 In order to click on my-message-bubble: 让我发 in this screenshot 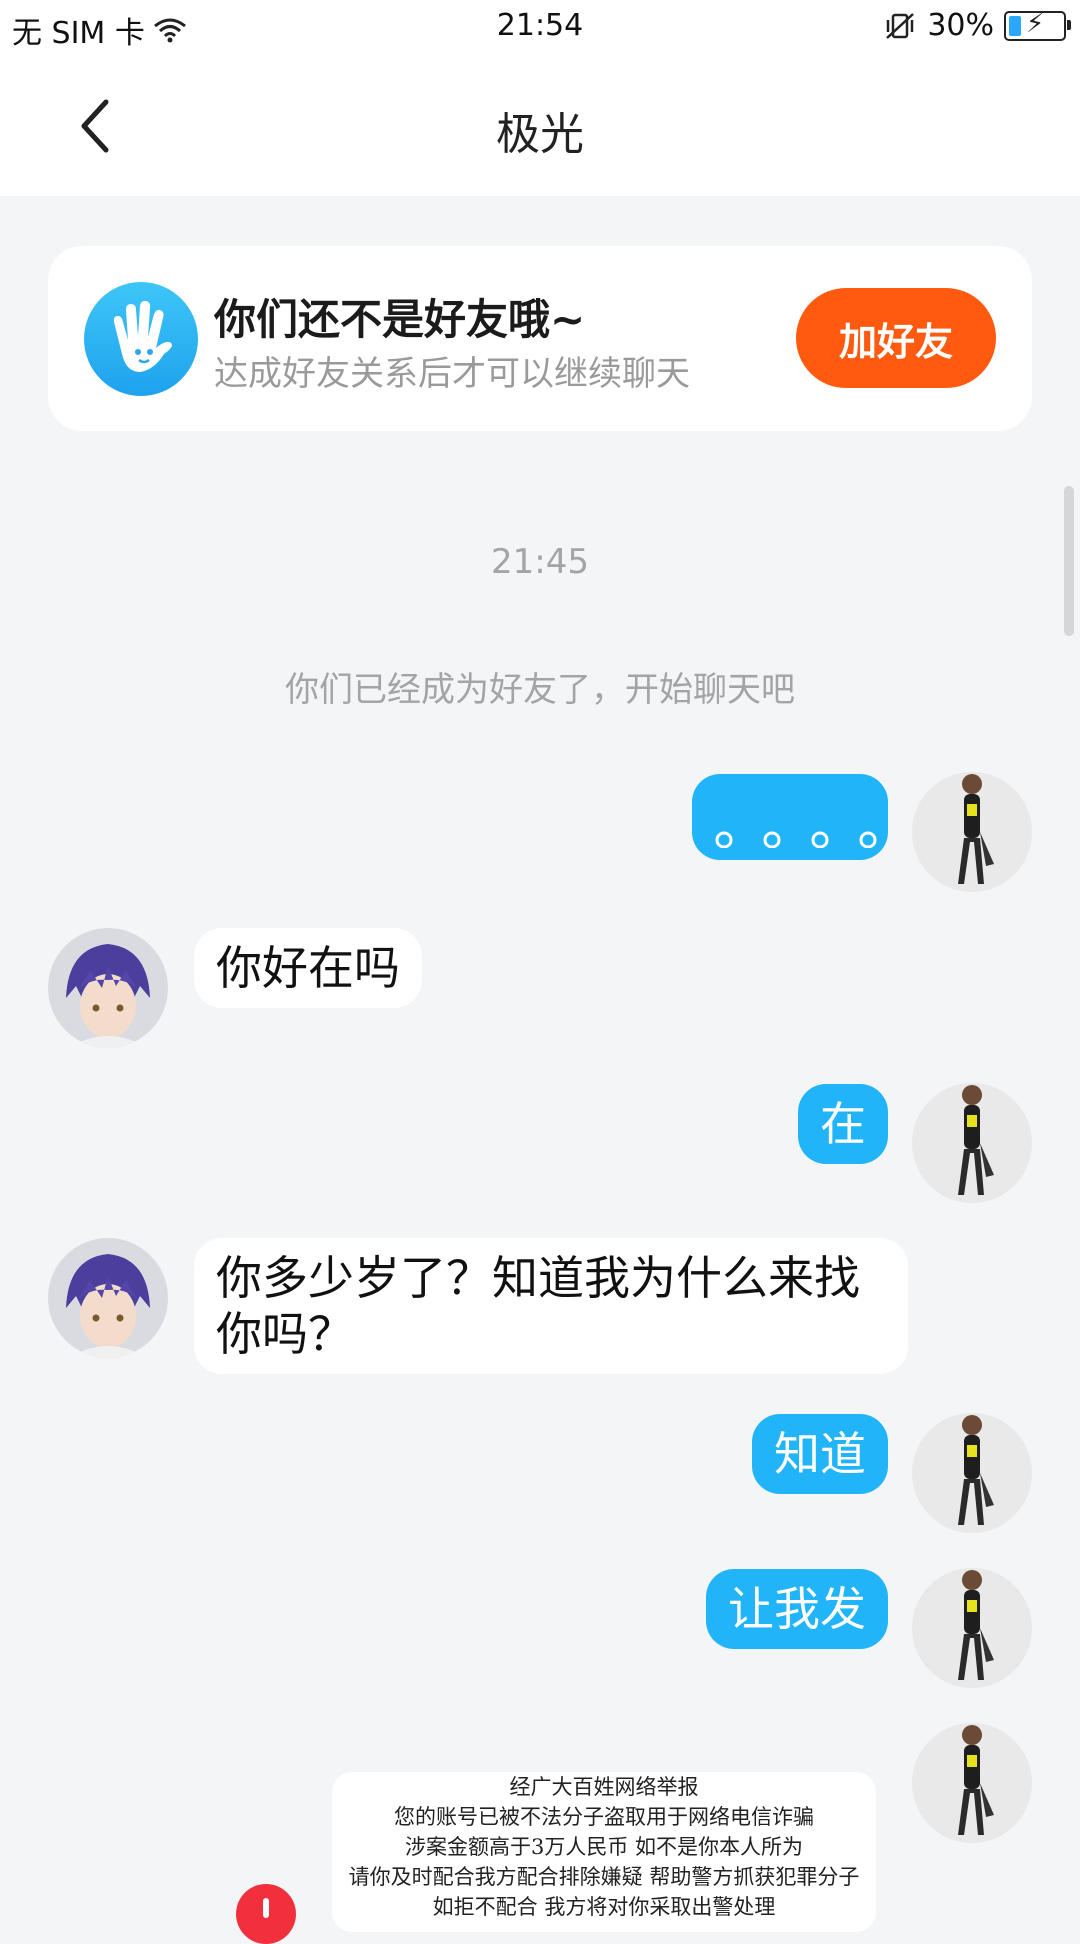, I will do `click(797, 1609)`.